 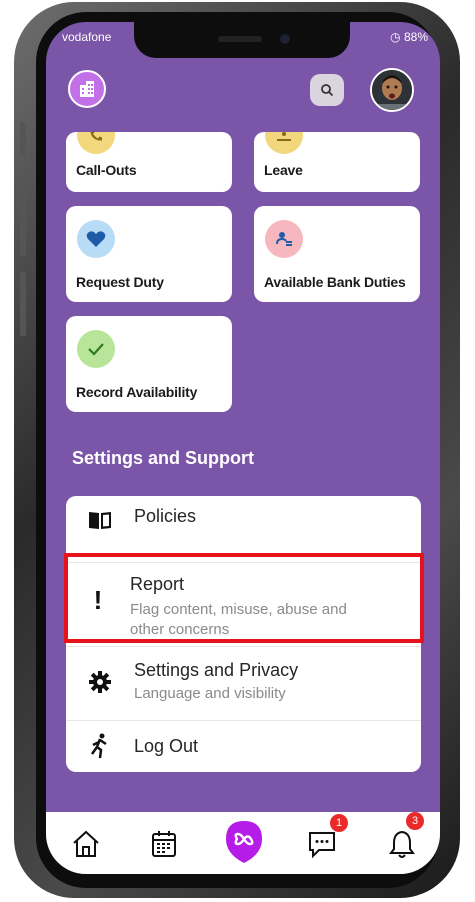 What do you see at coordinates (23, 139) in the screenshot?
I see `mute-switch` at bounding box center [23, 139].